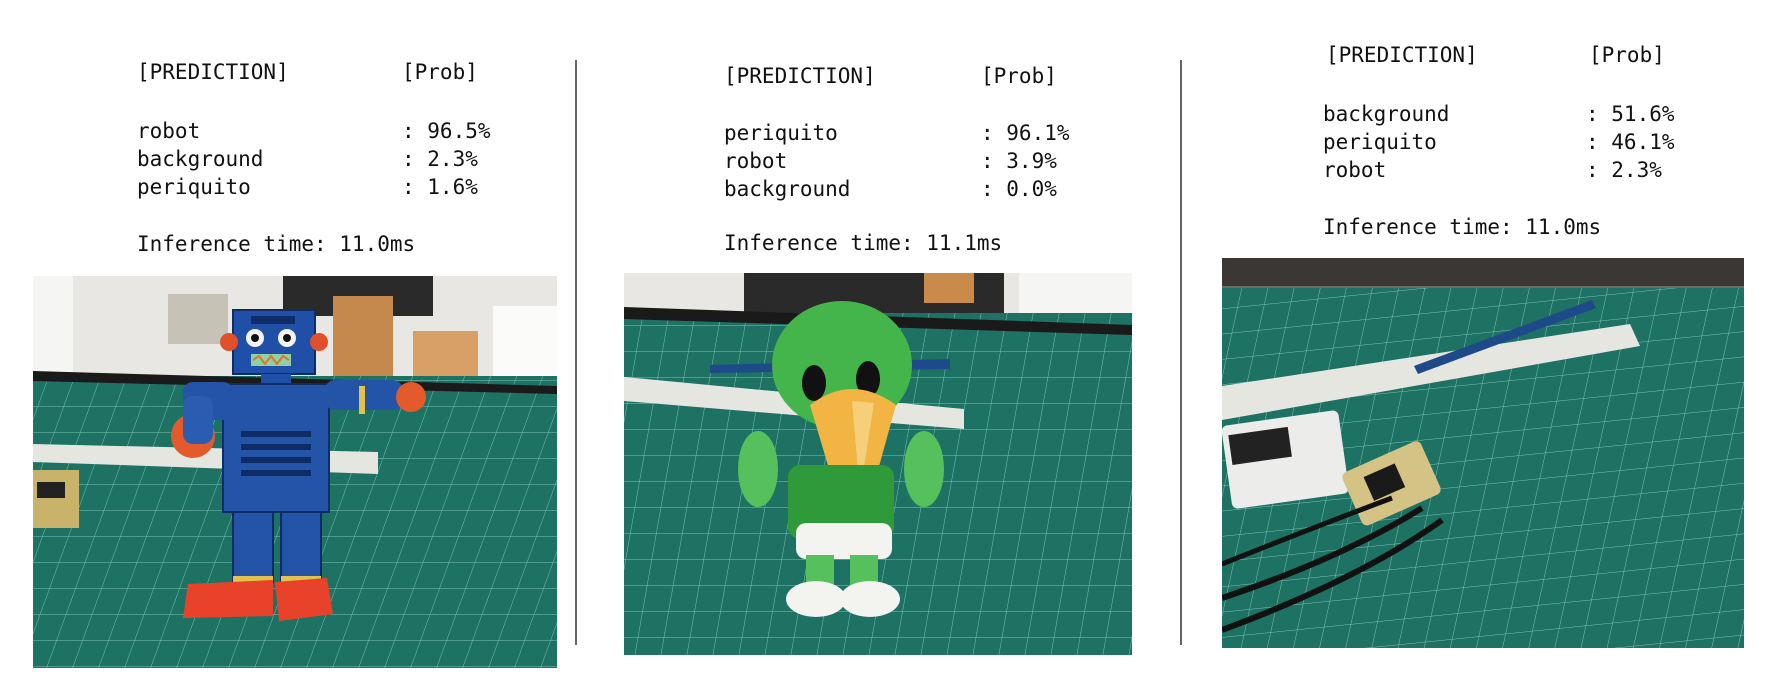  I want to click on prediction-prob: : 1.6%, so click(440, 187).